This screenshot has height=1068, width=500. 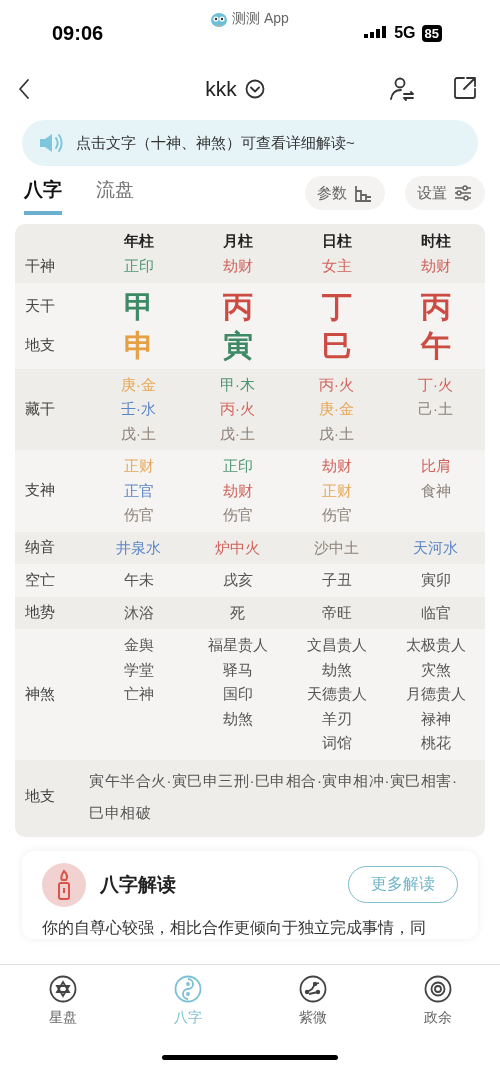 What do you see at coordinates (336, 612) in the screenshot?
I see `table-cell: 帝旺` at bounding box center [336, 612].